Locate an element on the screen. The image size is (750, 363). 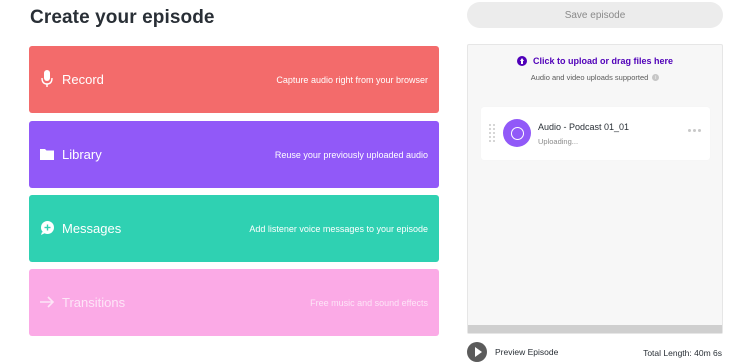
more-options-icon is located at coordinates (695, 131).